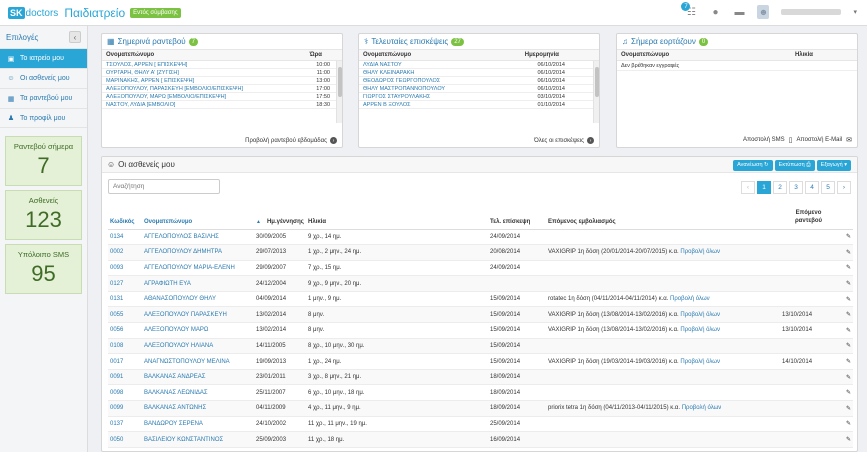 The image size is (867, 452). I want to click on notifications-icon: ☷ 7, so click(689, 10).